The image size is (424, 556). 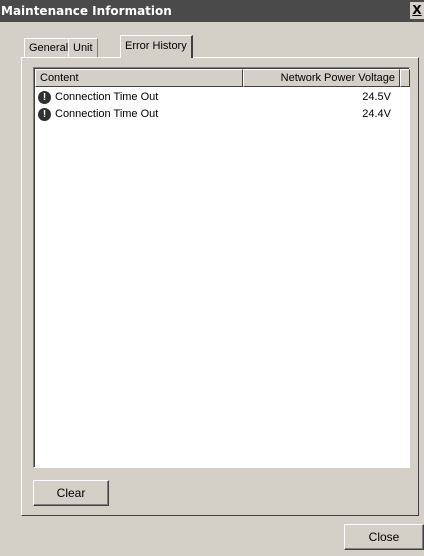 What do you see at coordinates (217, 97) in the screenshot?
I see `list-item: ! Connection Time Out 24.5V` at bounding box center [217, 97].